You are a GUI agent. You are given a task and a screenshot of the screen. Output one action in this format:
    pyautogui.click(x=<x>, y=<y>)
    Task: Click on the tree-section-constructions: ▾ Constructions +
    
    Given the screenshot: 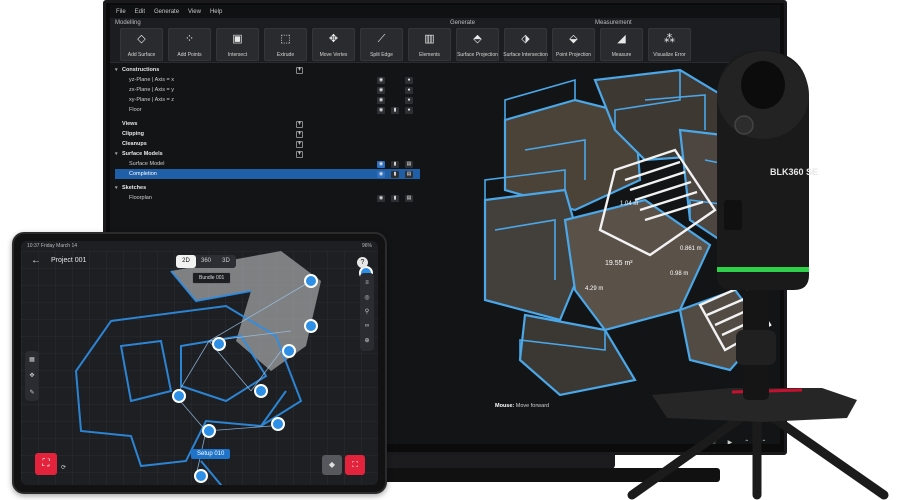 What is the action you would take?
    pyautogui.click(x=267, y=70)
    